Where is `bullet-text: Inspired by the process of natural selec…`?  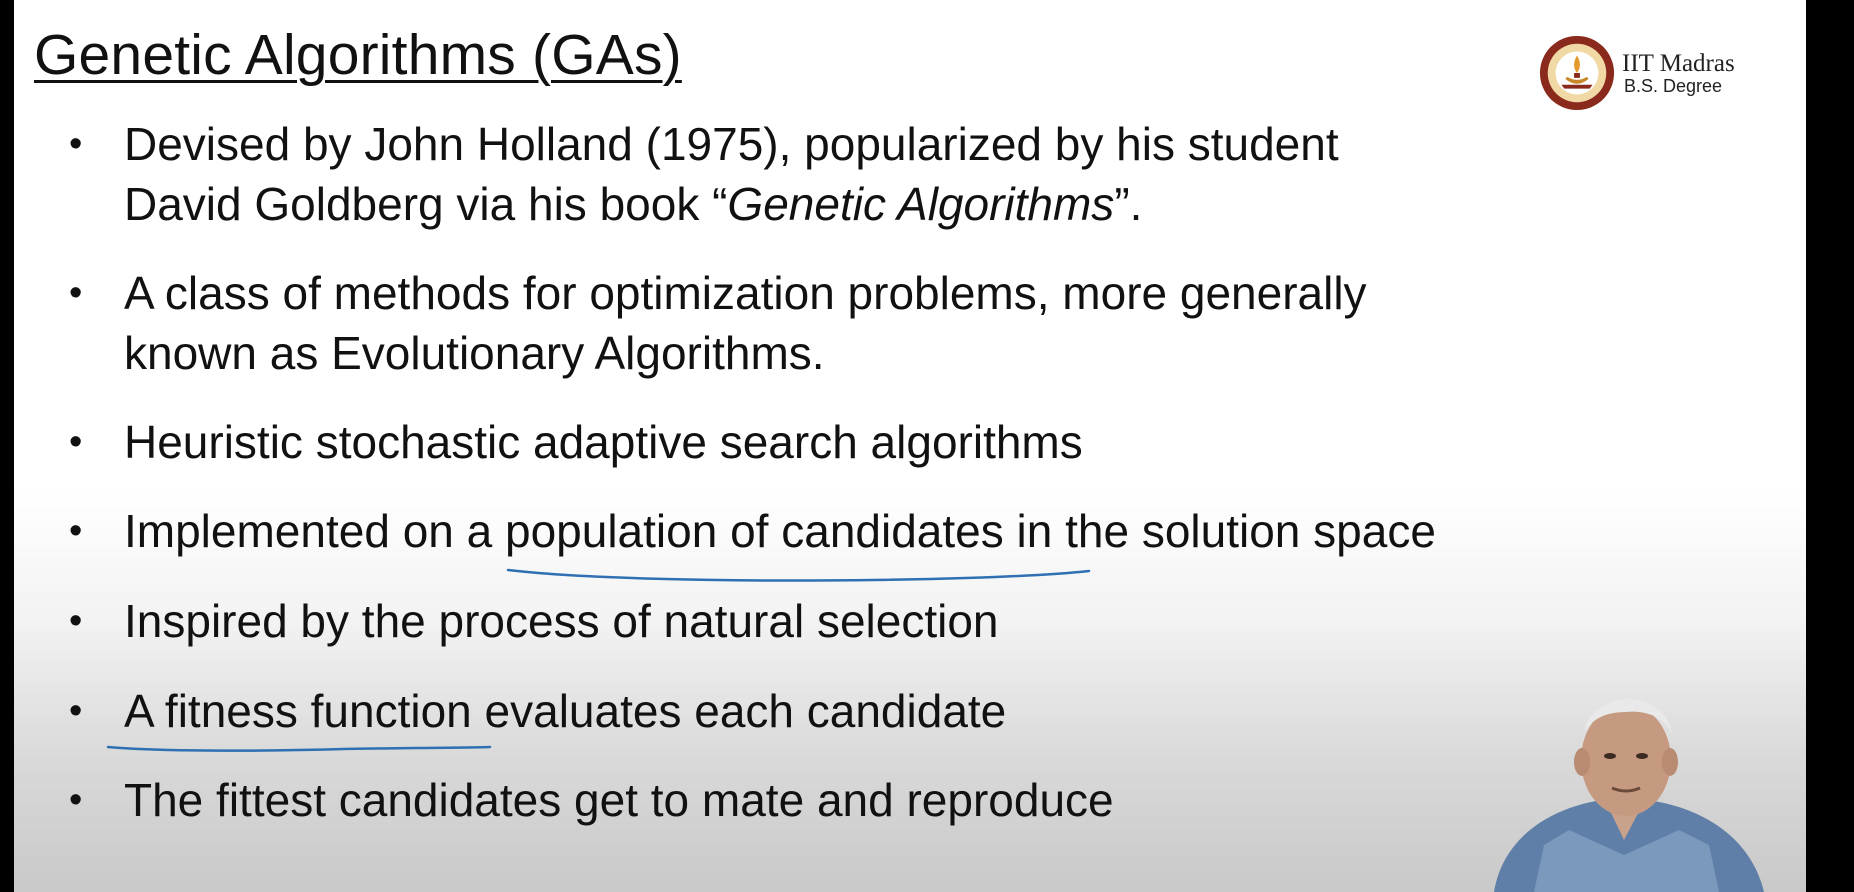 bullet-text: Inspired by the process of natural selec… is located at coordinates (561, 621).